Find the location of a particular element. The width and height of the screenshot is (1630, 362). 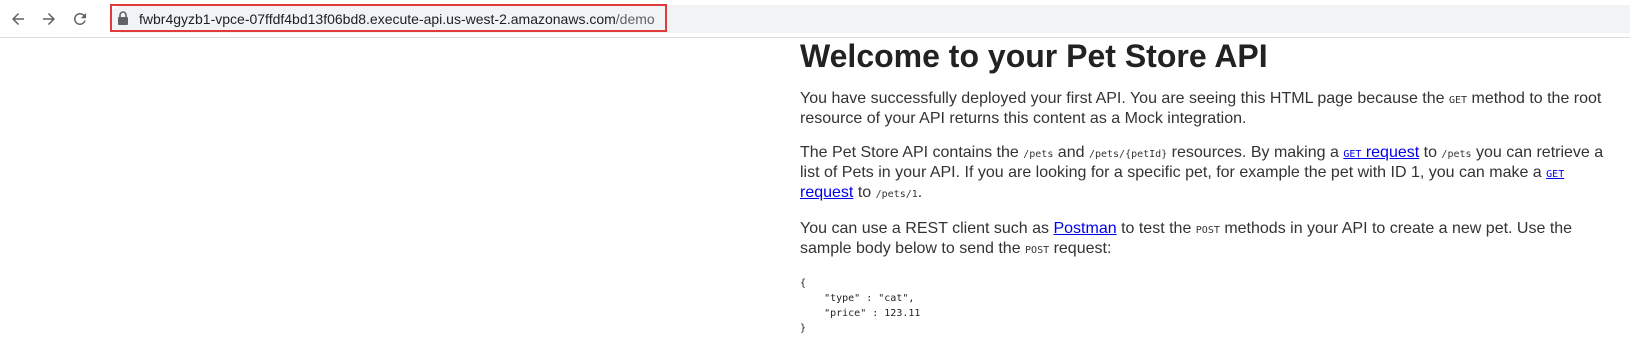

postman-link: Postman is located at coordinates (1084, 228).